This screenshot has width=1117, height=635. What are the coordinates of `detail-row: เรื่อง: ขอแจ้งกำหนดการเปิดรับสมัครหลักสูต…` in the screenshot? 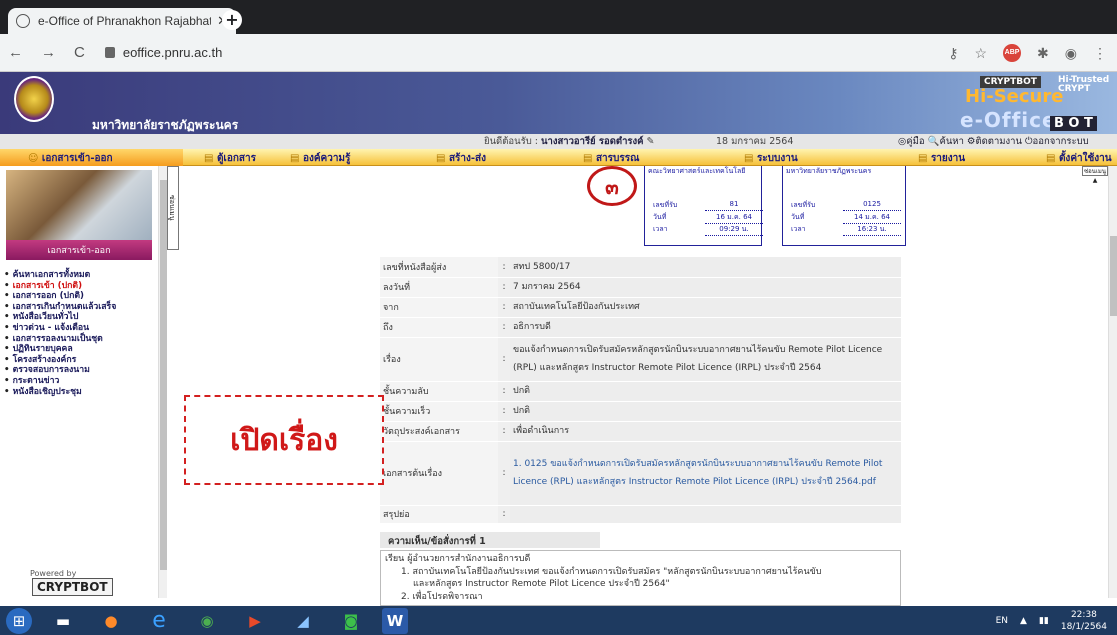 It's located at (640, 359).